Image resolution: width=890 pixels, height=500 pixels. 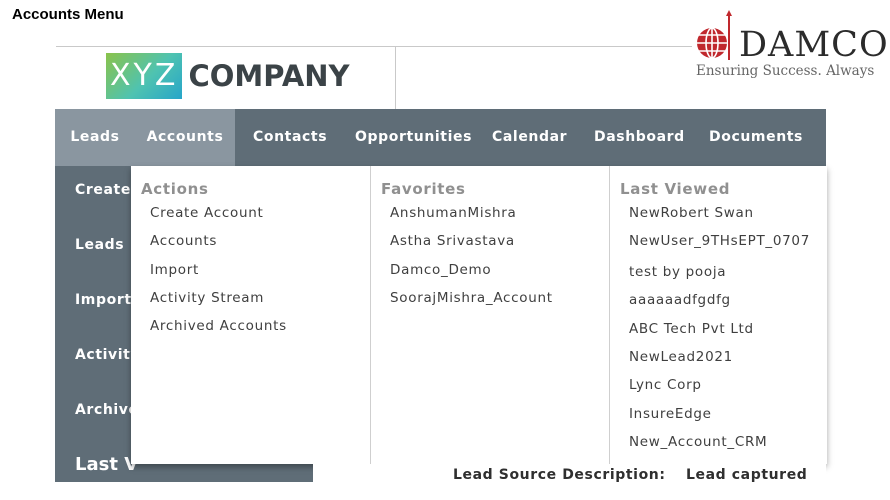 What do you see at coordinates (103, 300) in the screenshot?
I see `sidebar-item-import: Import` at bounding box center [103, 300].